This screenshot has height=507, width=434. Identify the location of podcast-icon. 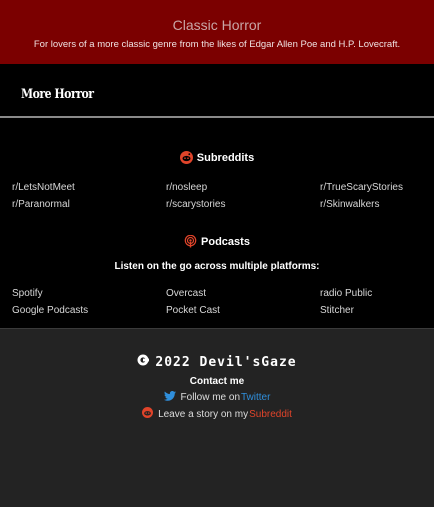
(190, 241).